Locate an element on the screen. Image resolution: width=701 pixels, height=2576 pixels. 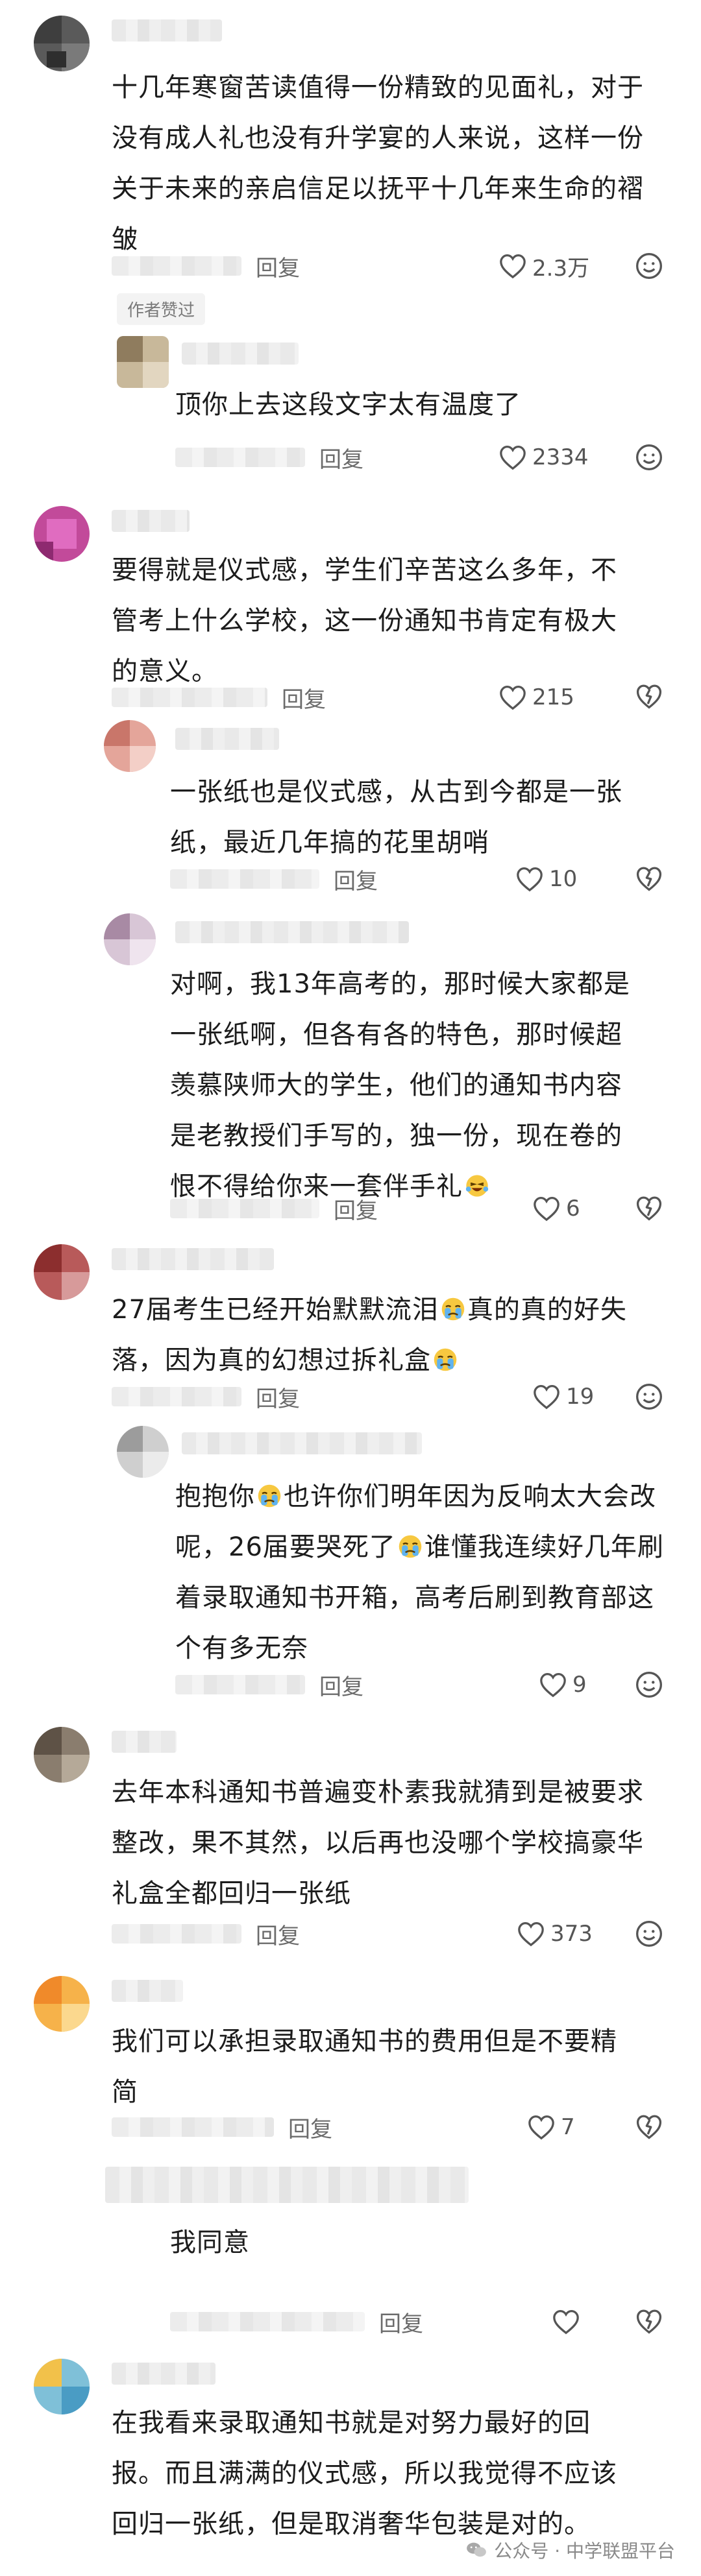
like-count: 373 is located at coordinates (571, 1934).